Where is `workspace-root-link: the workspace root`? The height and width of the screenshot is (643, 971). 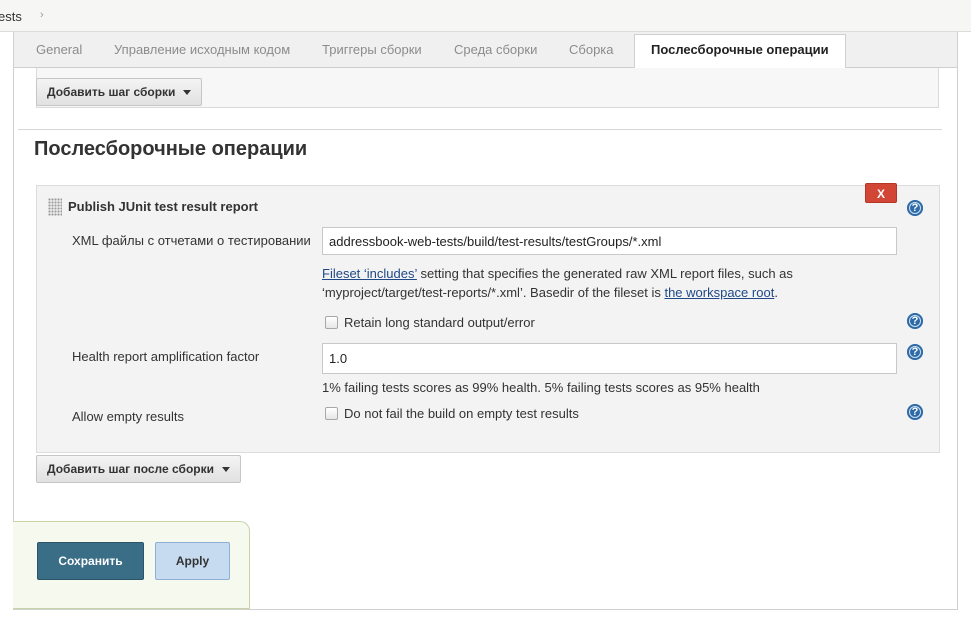
workspace-root-link: the workspace root is located at coordinates (719, 292).